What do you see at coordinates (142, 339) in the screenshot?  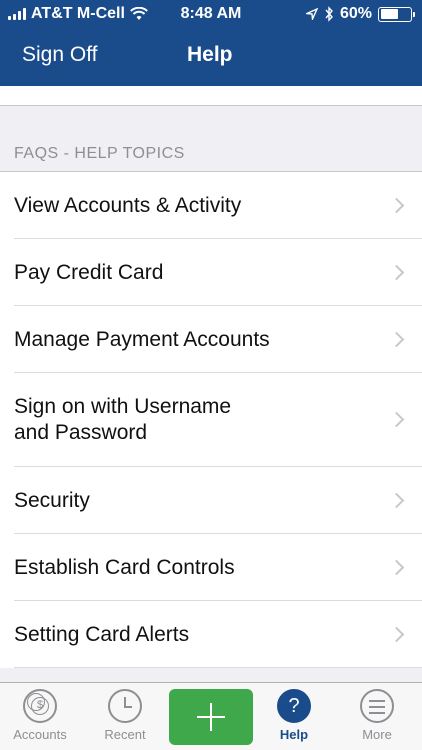 I see `faq-item-label: Manage Payment Accounts` at bounding box center [142, 339].